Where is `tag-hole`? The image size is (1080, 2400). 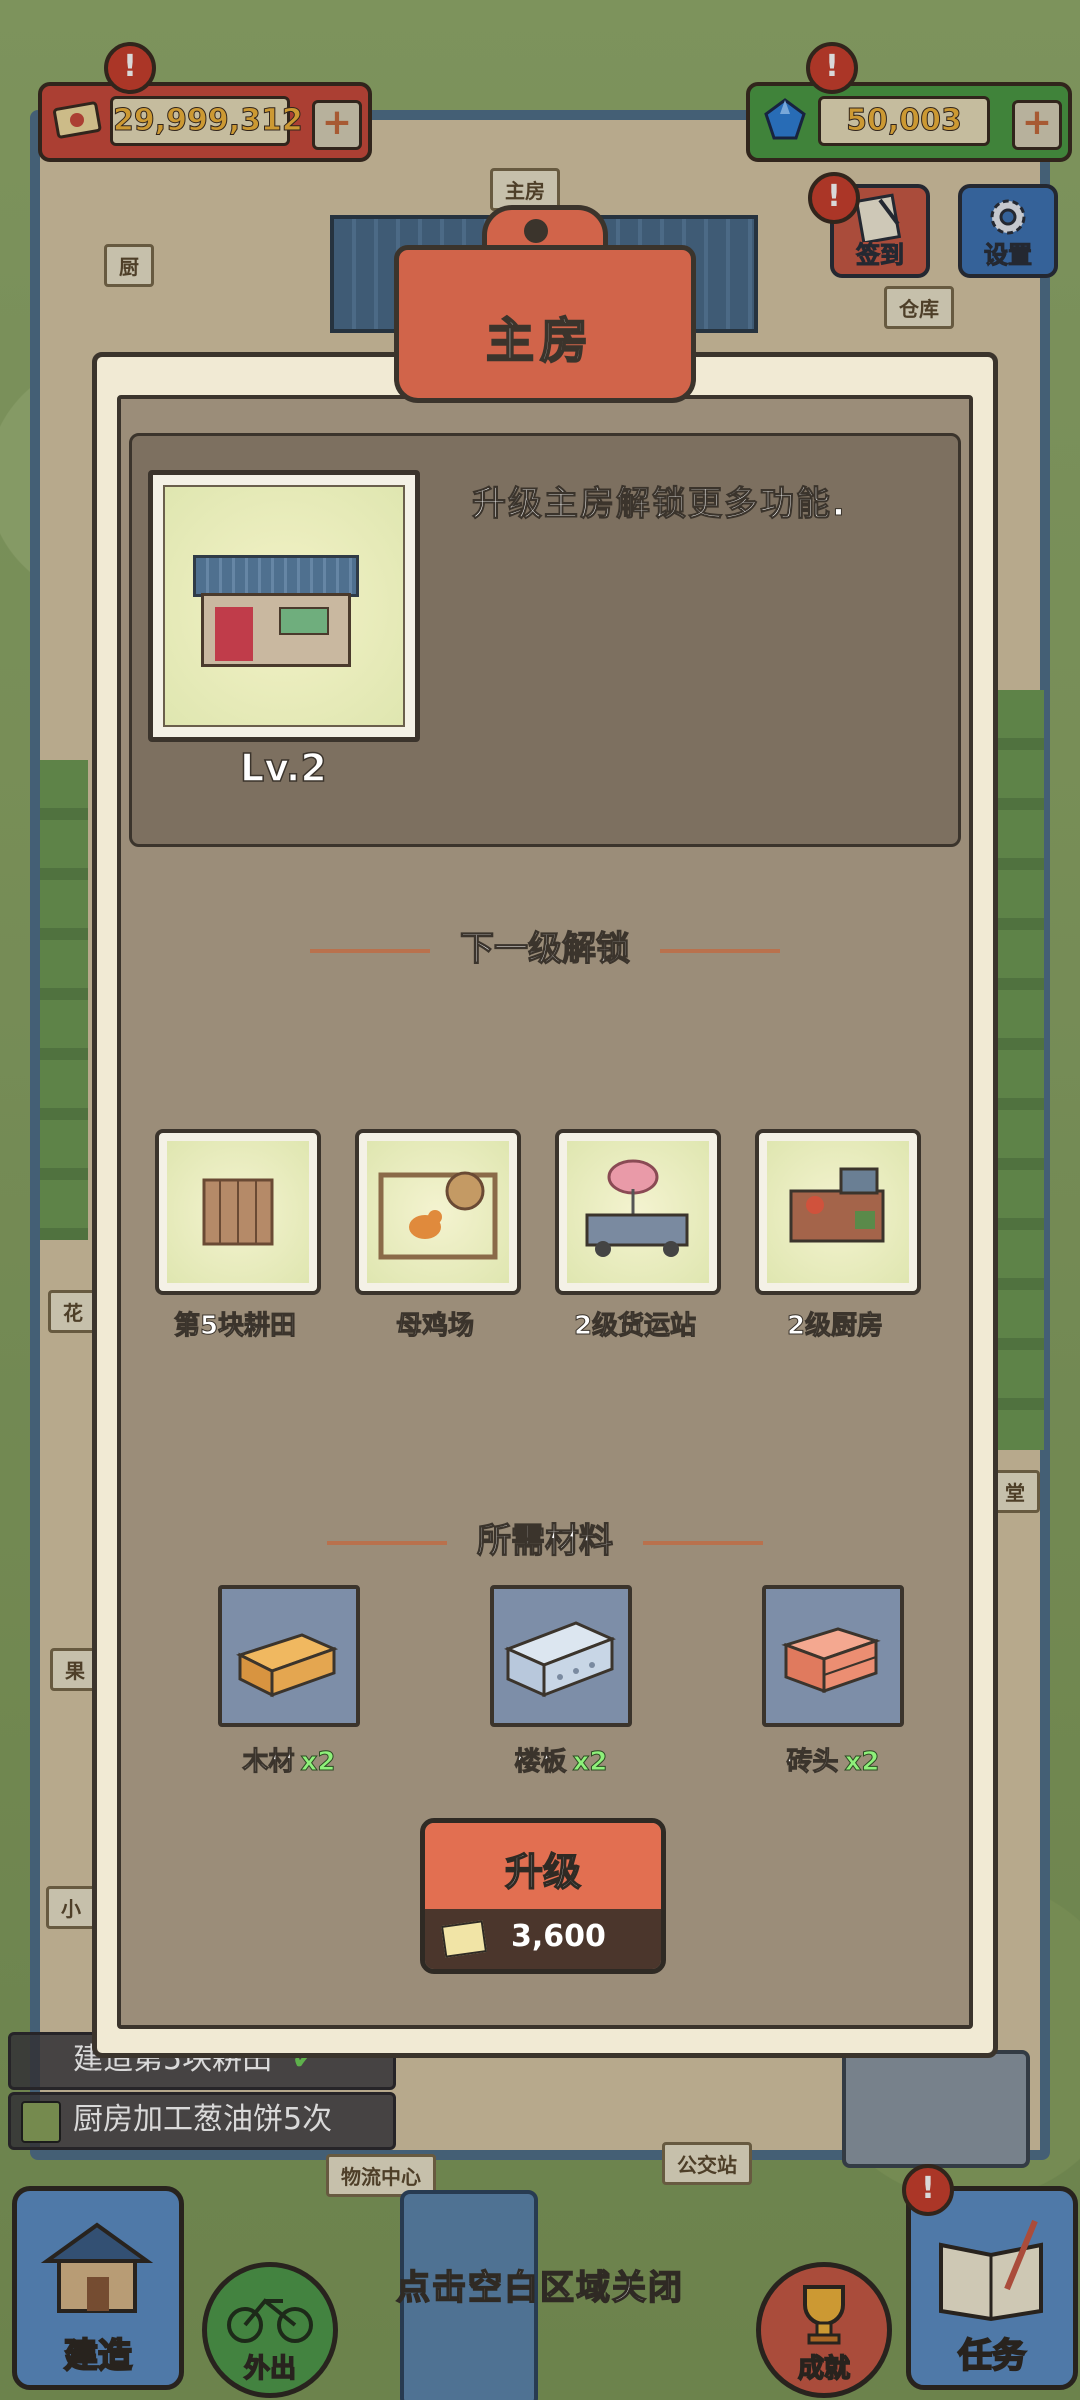
tag-hole is located at coordinates (536, 231).